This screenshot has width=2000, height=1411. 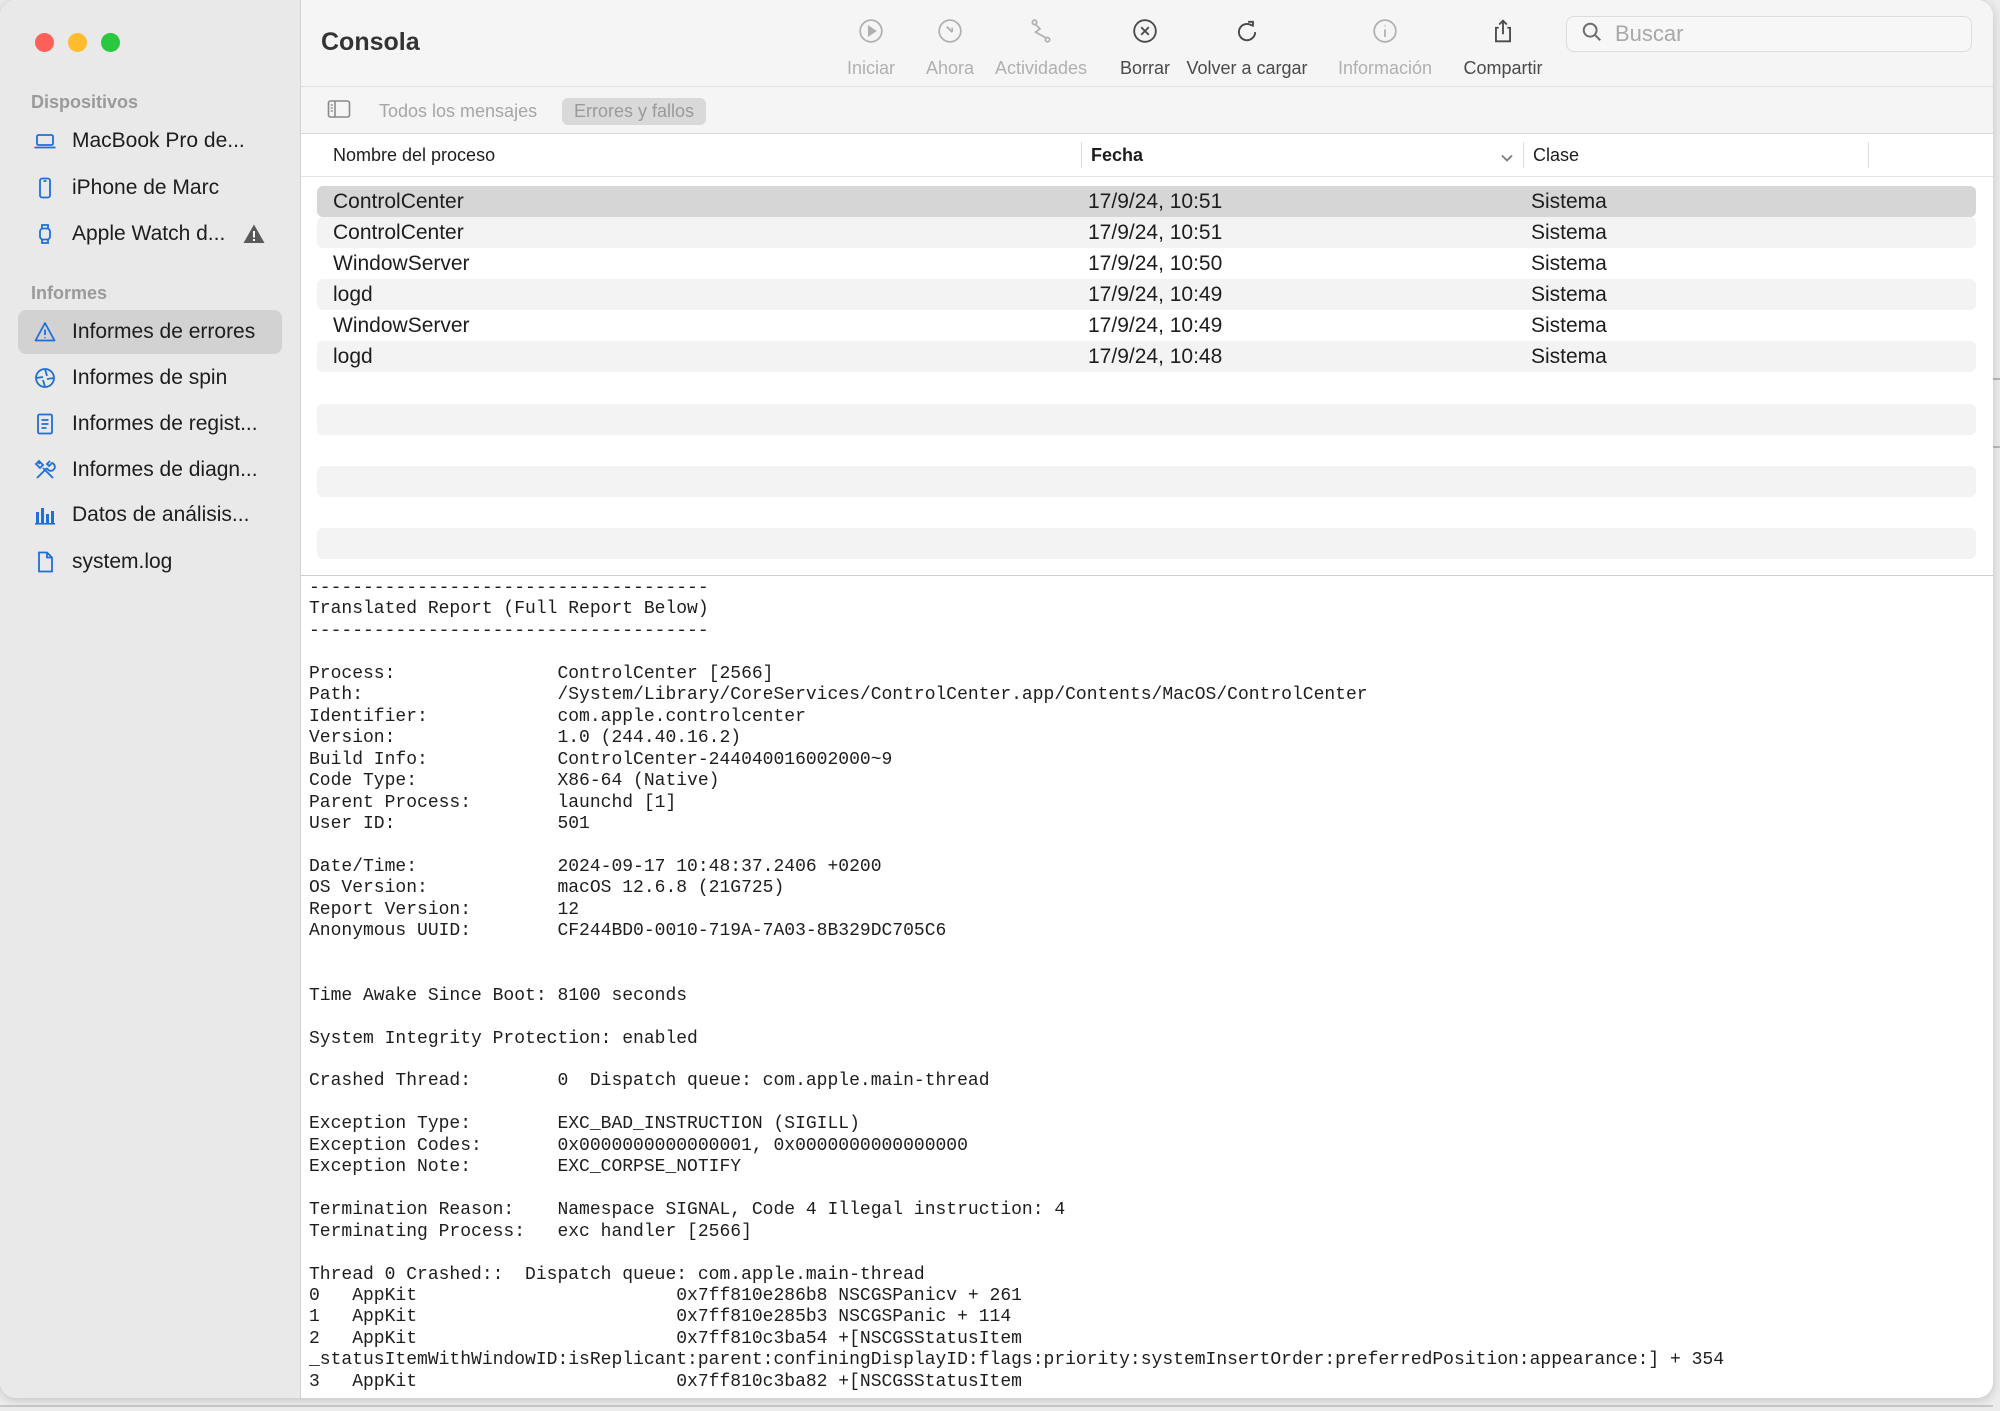 I want to click on reload-button: Volver a cargar, so click(x=1247, y=48).